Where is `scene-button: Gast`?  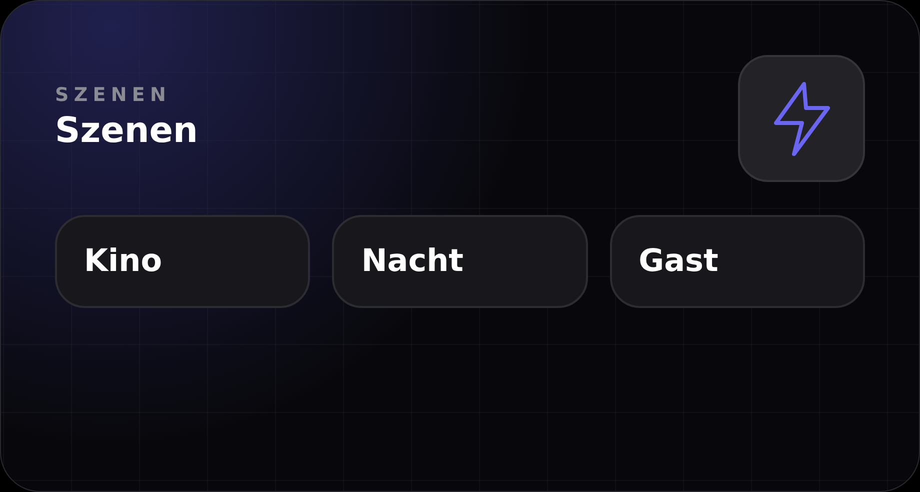
scene-button: Gast is located at coordinates (737, 261).